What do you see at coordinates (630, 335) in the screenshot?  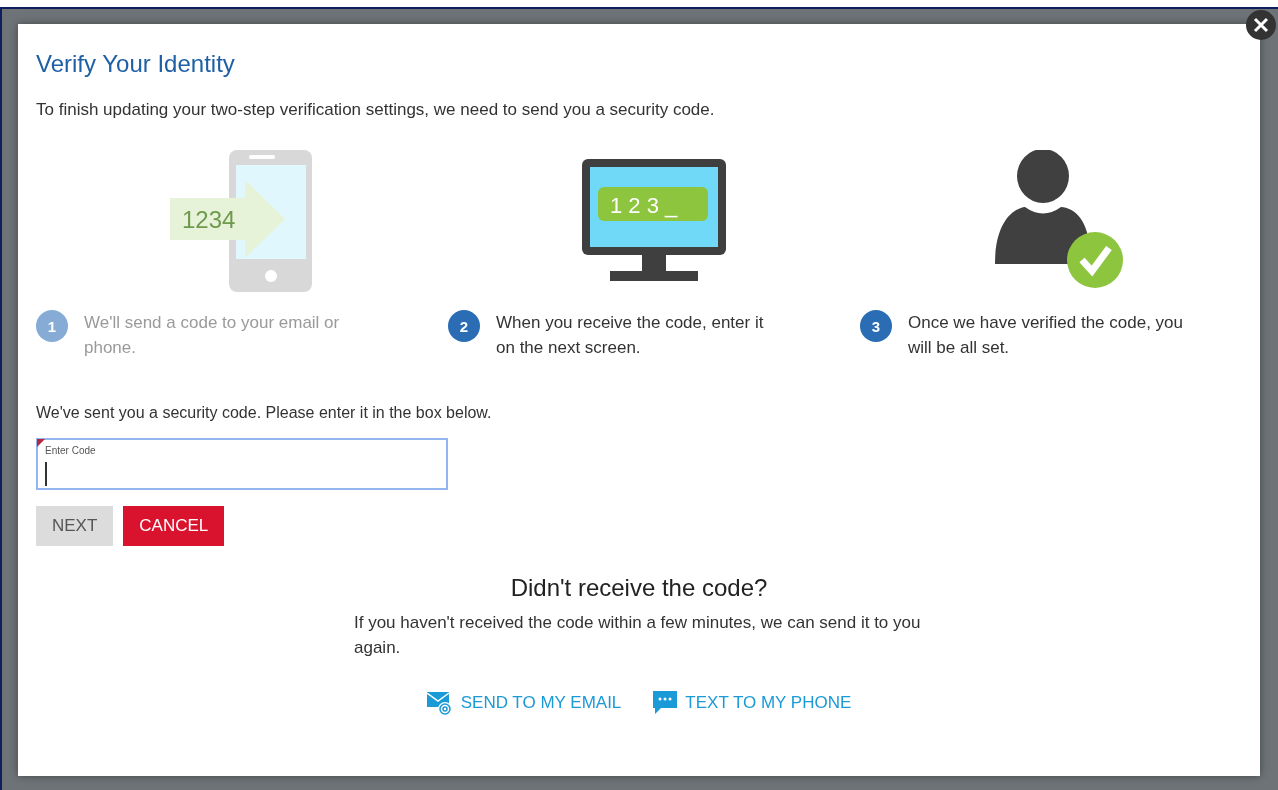 I see `step-text: When you receive the code, enter it on the next screen.` at bounding box center [630, 335].